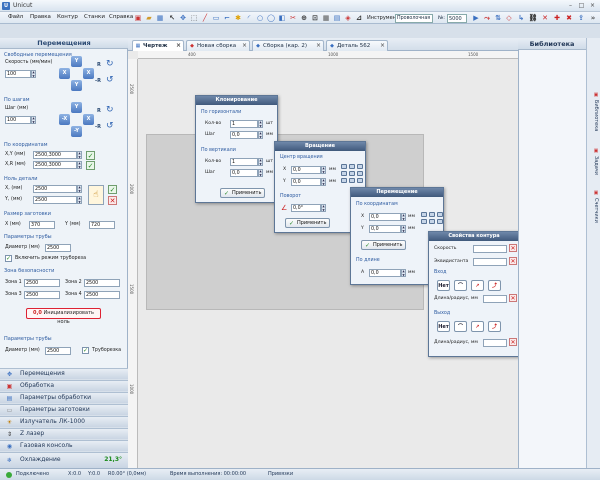 Image resolution: width=600 pixels, height=480 pixels. I want to click on clone-count-input: 1, so click(244, 124).